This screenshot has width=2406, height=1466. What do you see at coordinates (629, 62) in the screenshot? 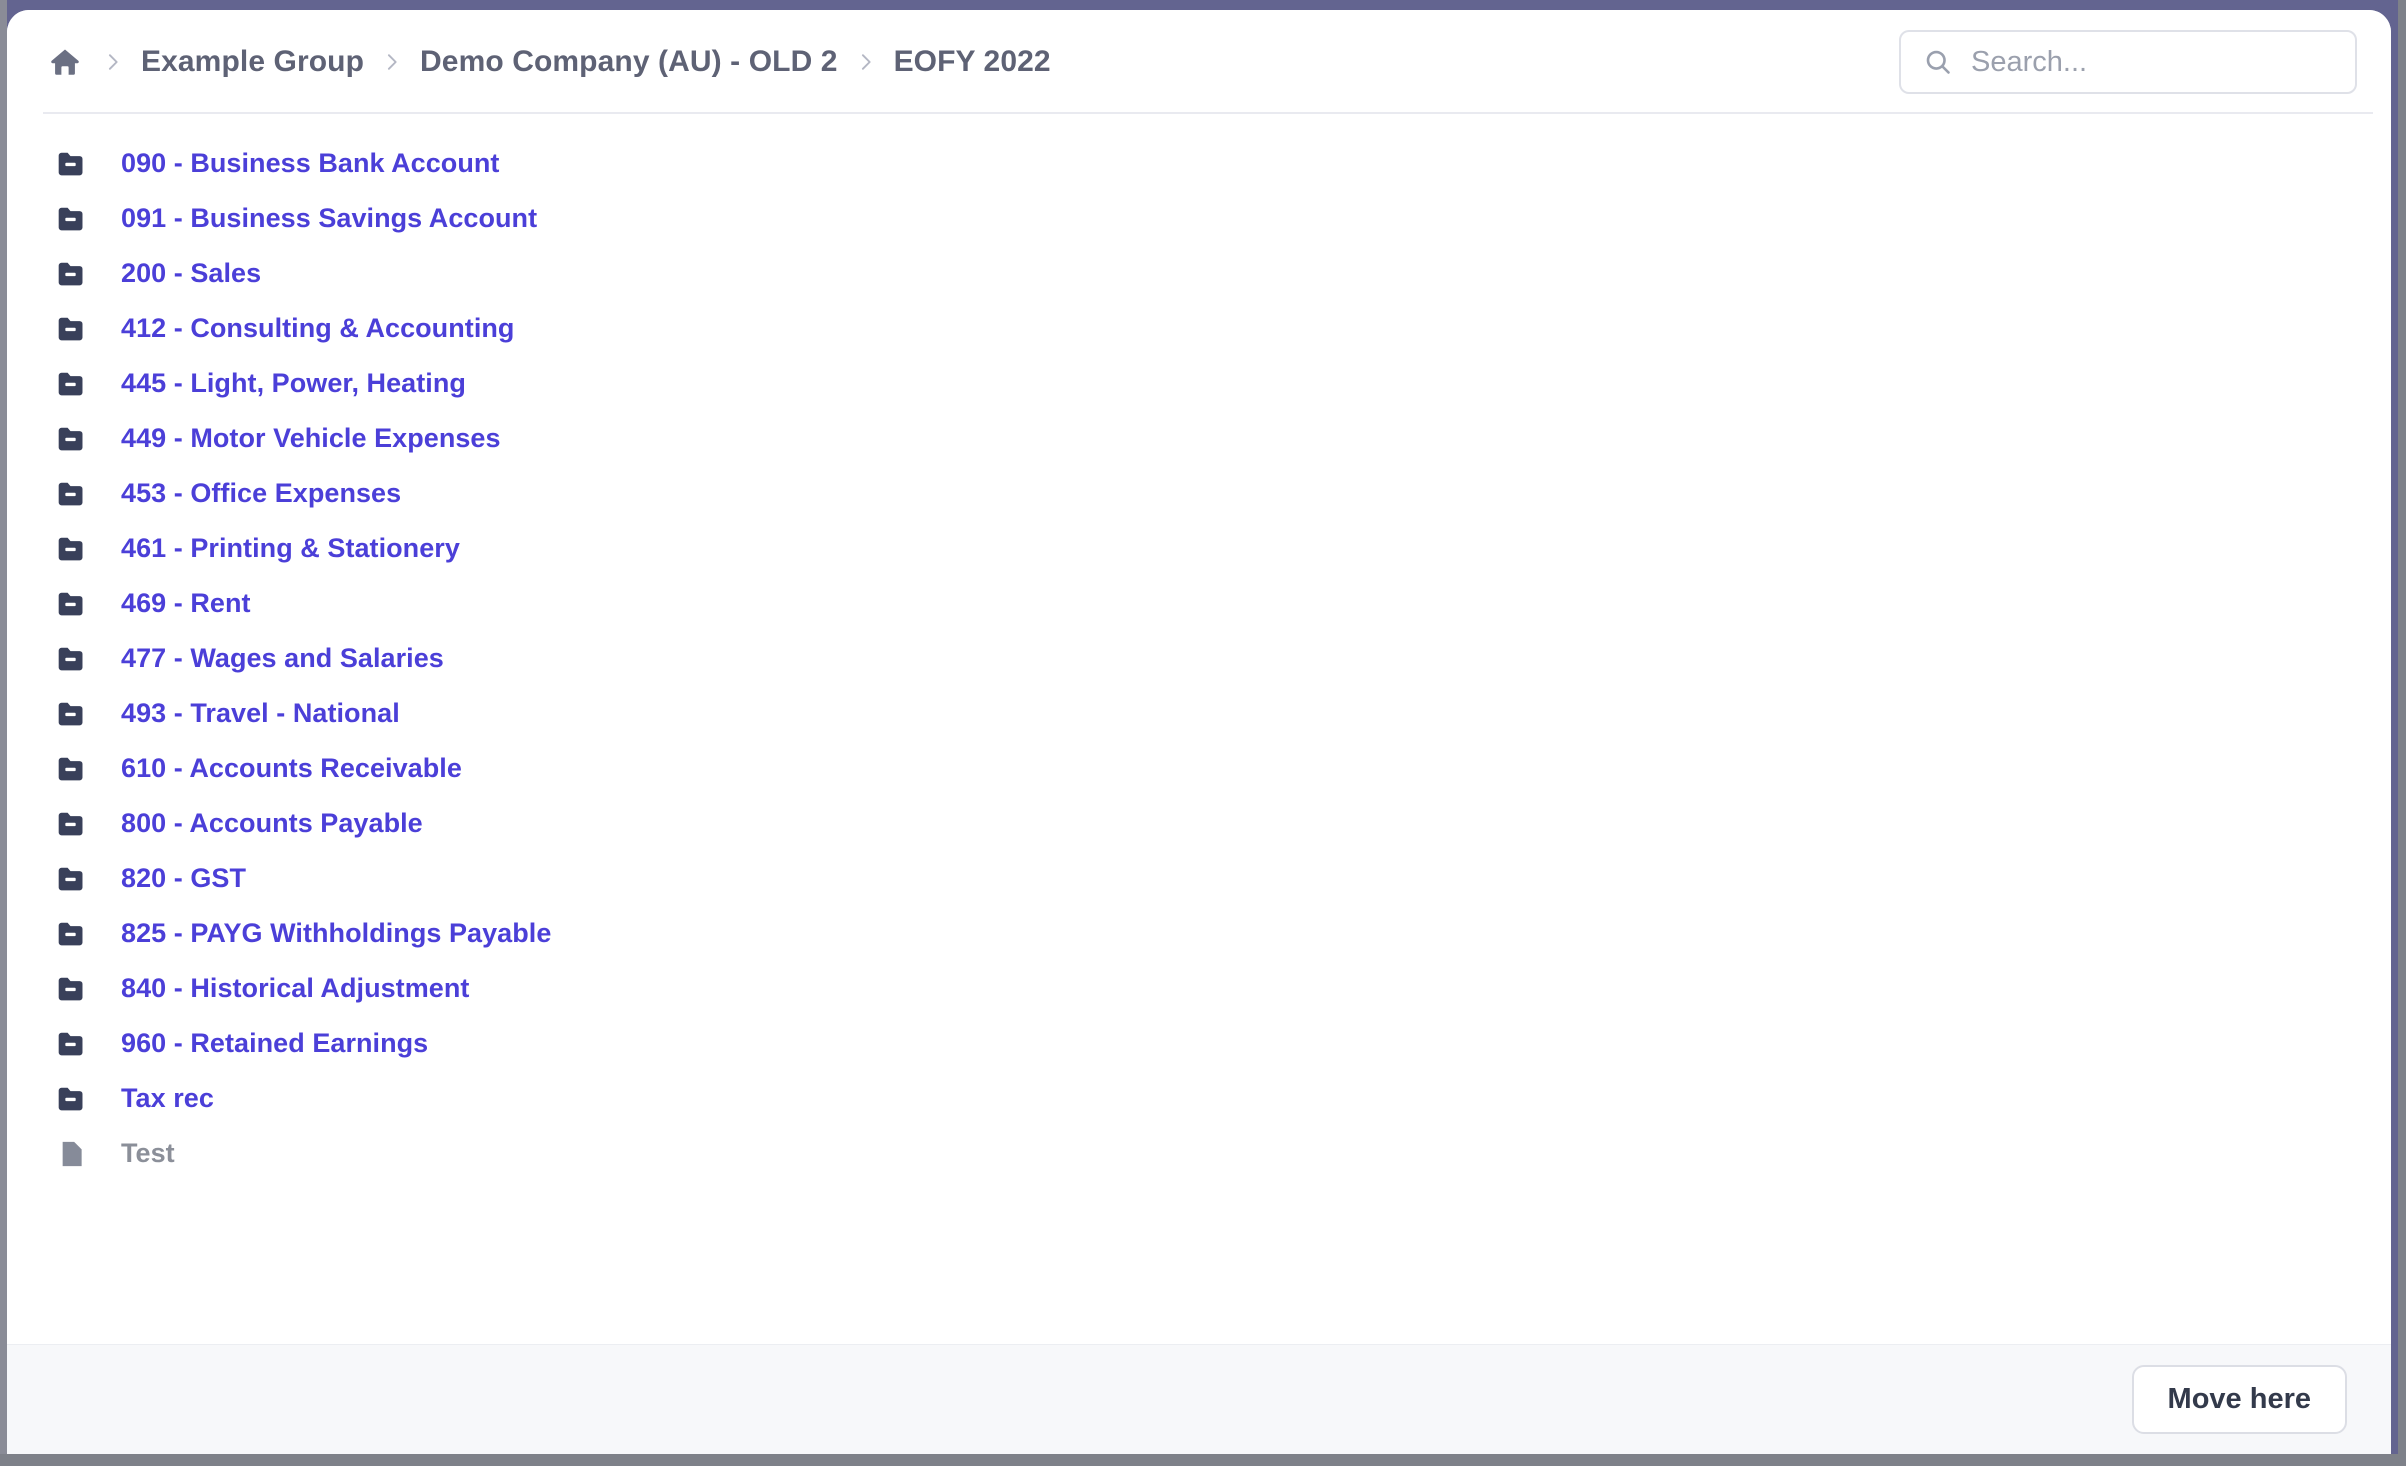
I see `breadcrumb-item-demo-company: Demo Company (AU) - OLD 2` at bounding box center [629, 62].